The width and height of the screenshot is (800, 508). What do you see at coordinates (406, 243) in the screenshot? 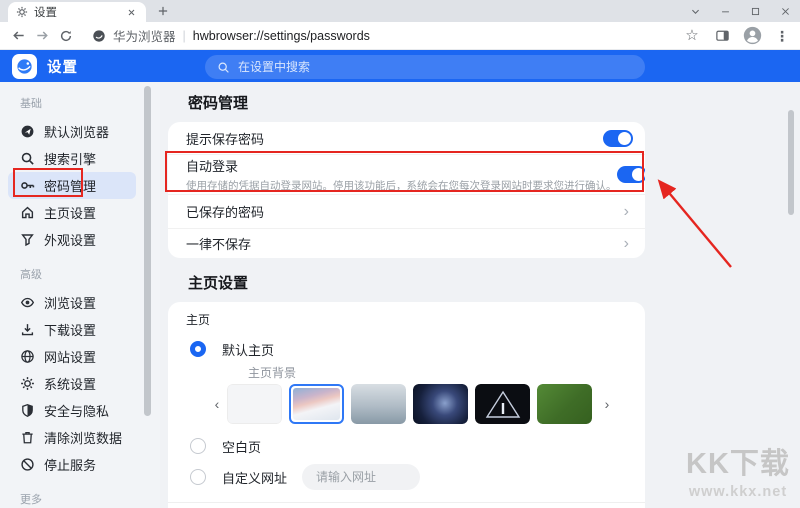
I see `never-save-row: 一律不保存 ›` at bounding box center [406, 243].